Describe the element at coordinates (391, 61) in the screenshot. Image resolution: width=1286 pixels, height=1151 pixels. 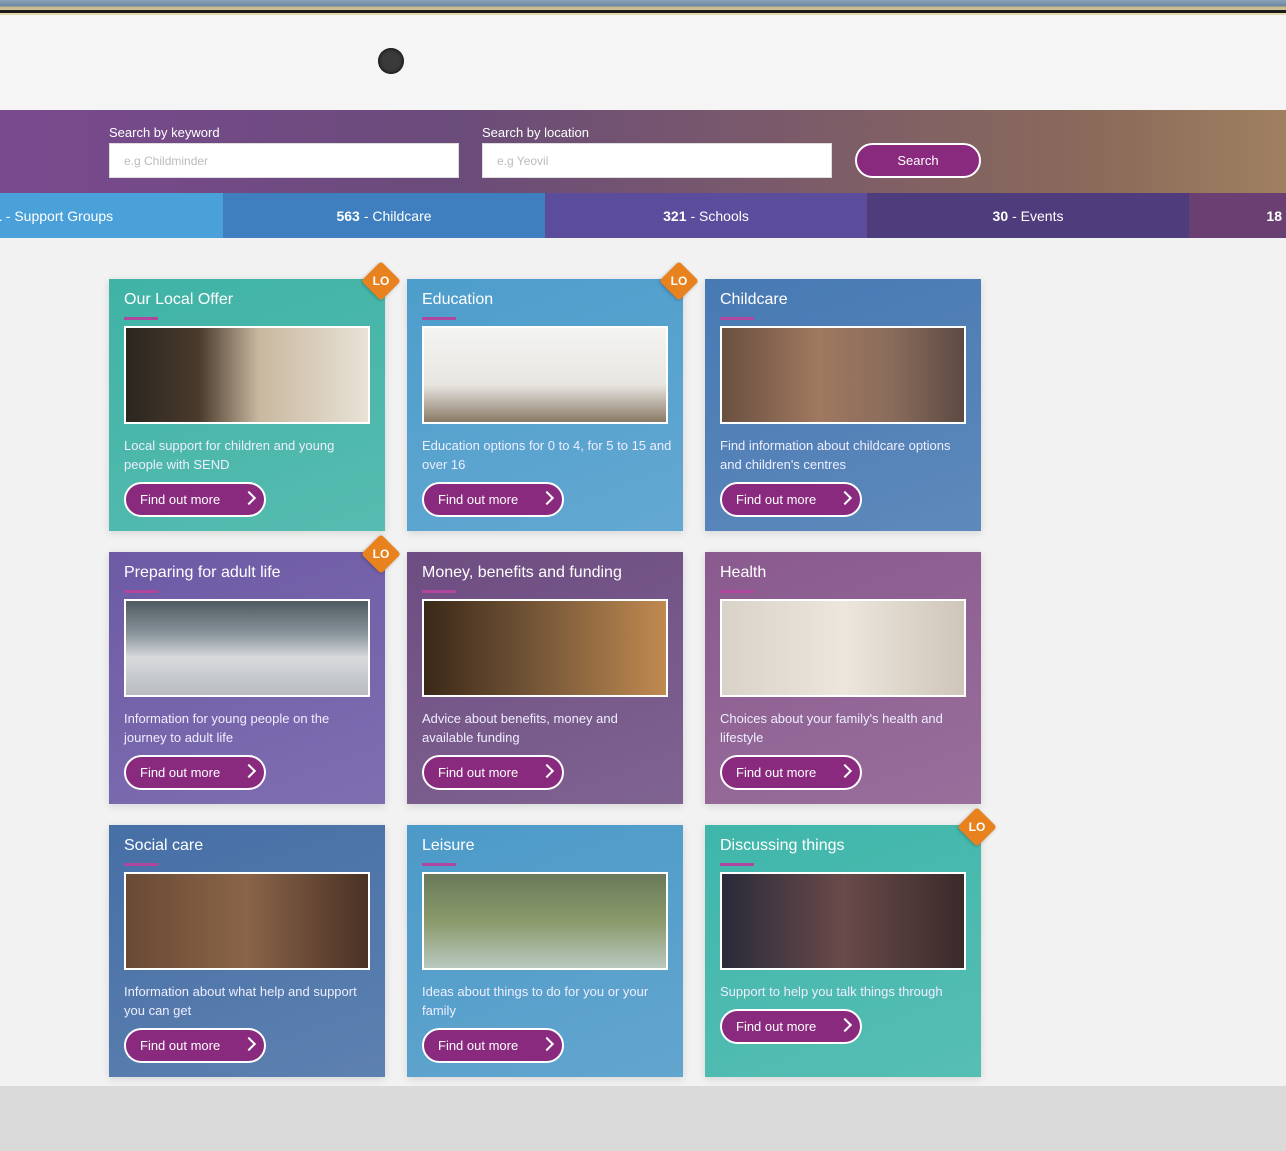
I see `camera-icon` at that location.